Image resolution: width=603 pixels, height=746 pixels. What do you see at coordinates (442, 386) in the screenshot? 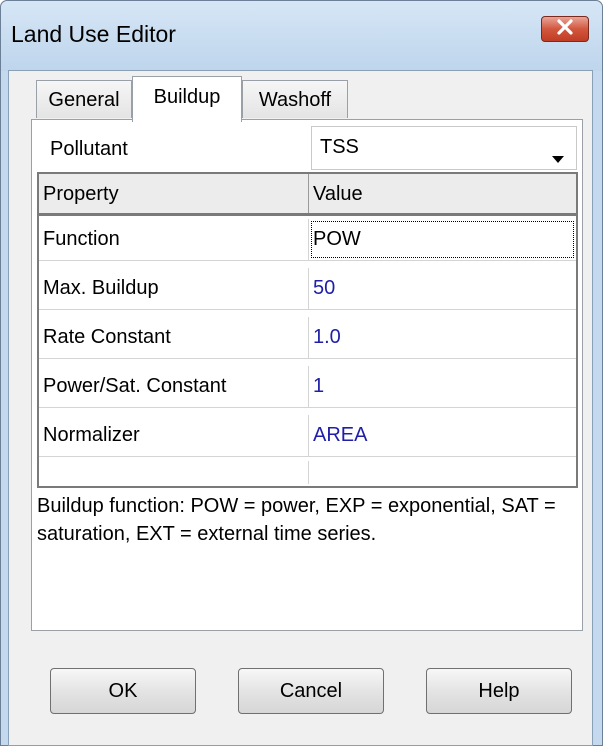
I see `value-cell: 1` at bounding box center [442, 386].